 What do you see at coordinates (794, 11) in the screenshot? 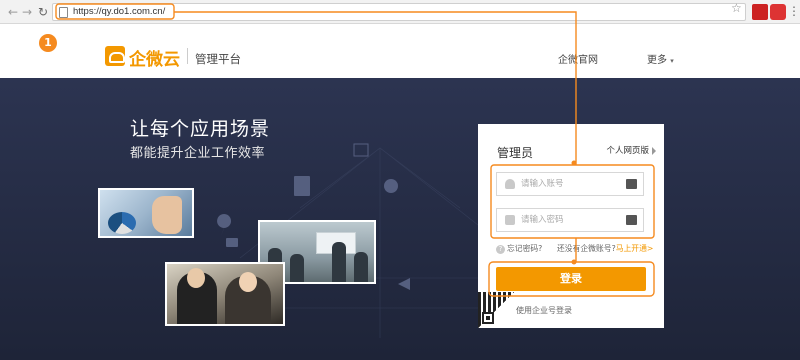
I see `browser-menu-icon: ⋮` at bounding box center [794, 11].